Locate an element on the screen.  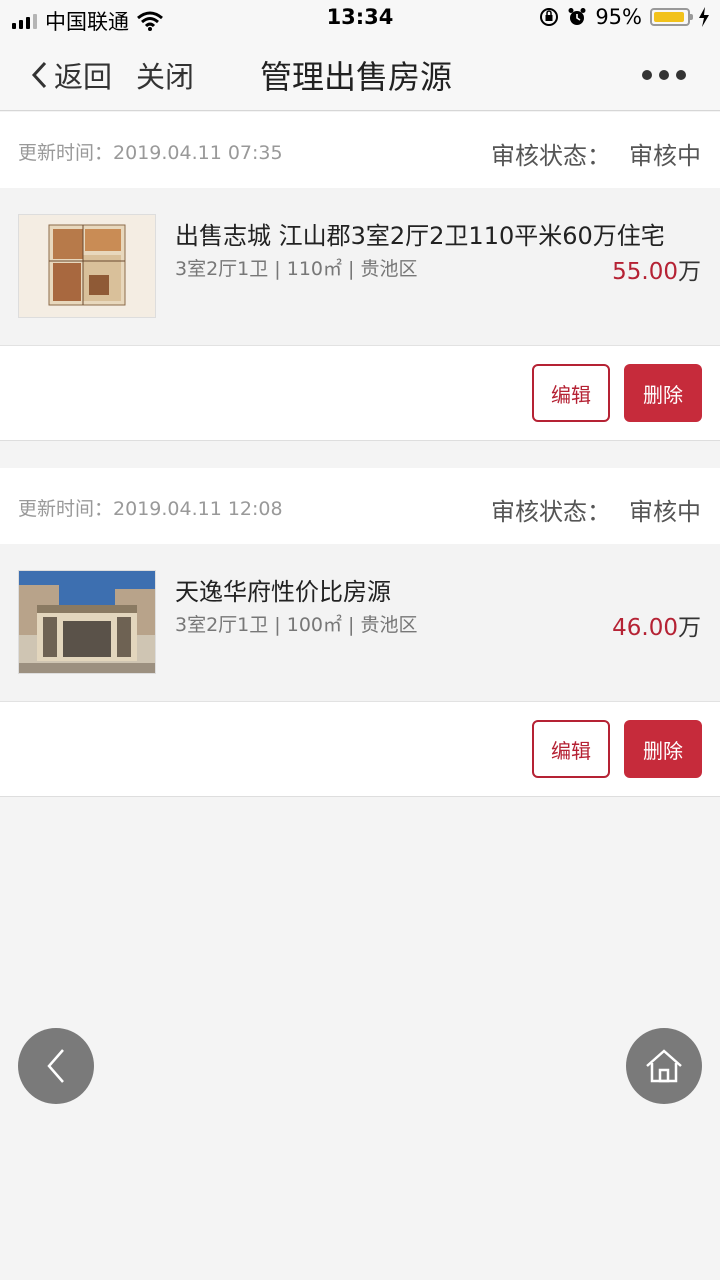
nav-bar: 返回 关闭 管理出售房源 is located at coordinates (360, 73).